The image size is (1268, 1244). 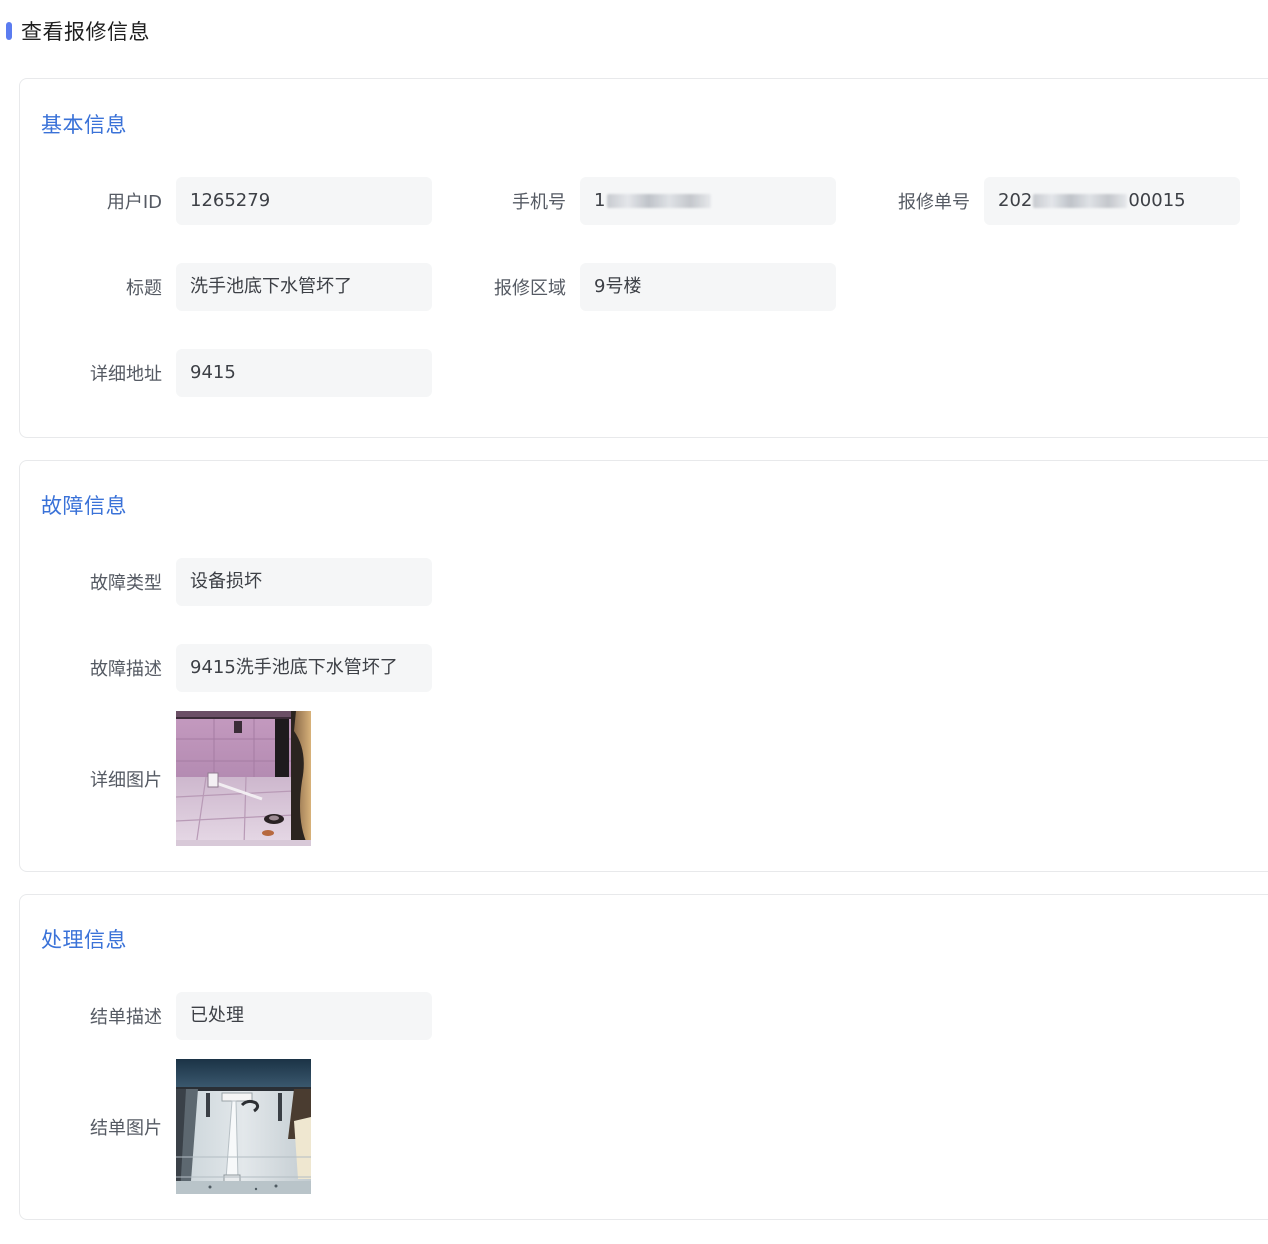 I want to click on phone-value: 1, so click(x=708, y=201).